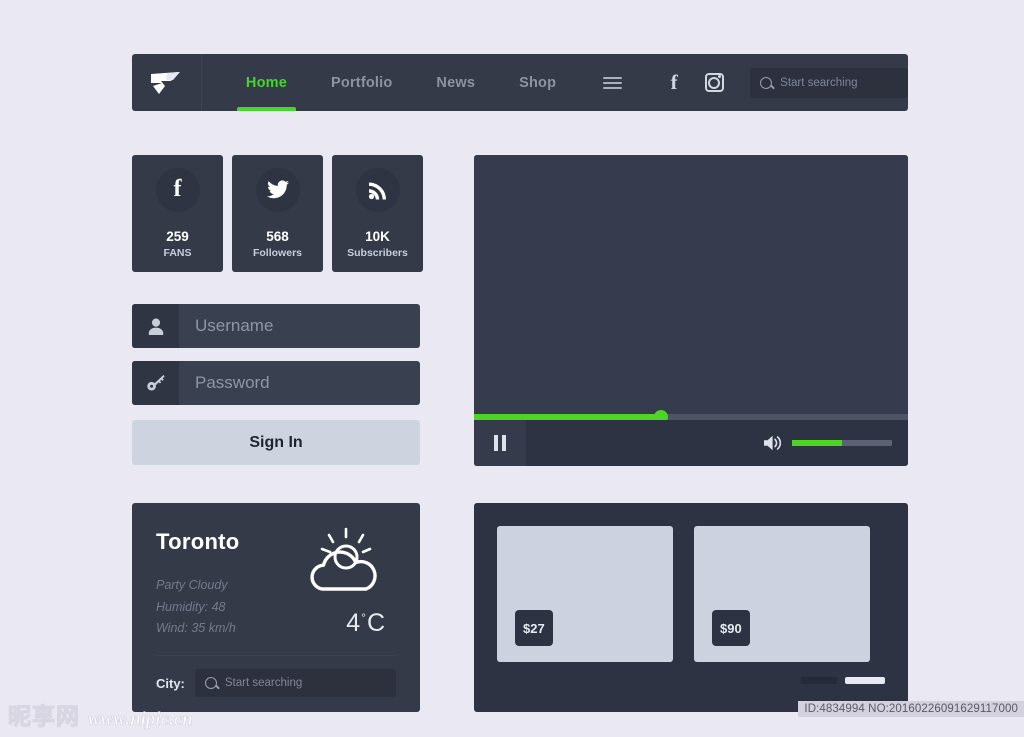 The height and width of the screenshot is (737, 1024). Describe the element at coordinates (911, 709) in the screenshot. I see `watermark-id: ID:4834994 NO:20160226091629117000` at that location.